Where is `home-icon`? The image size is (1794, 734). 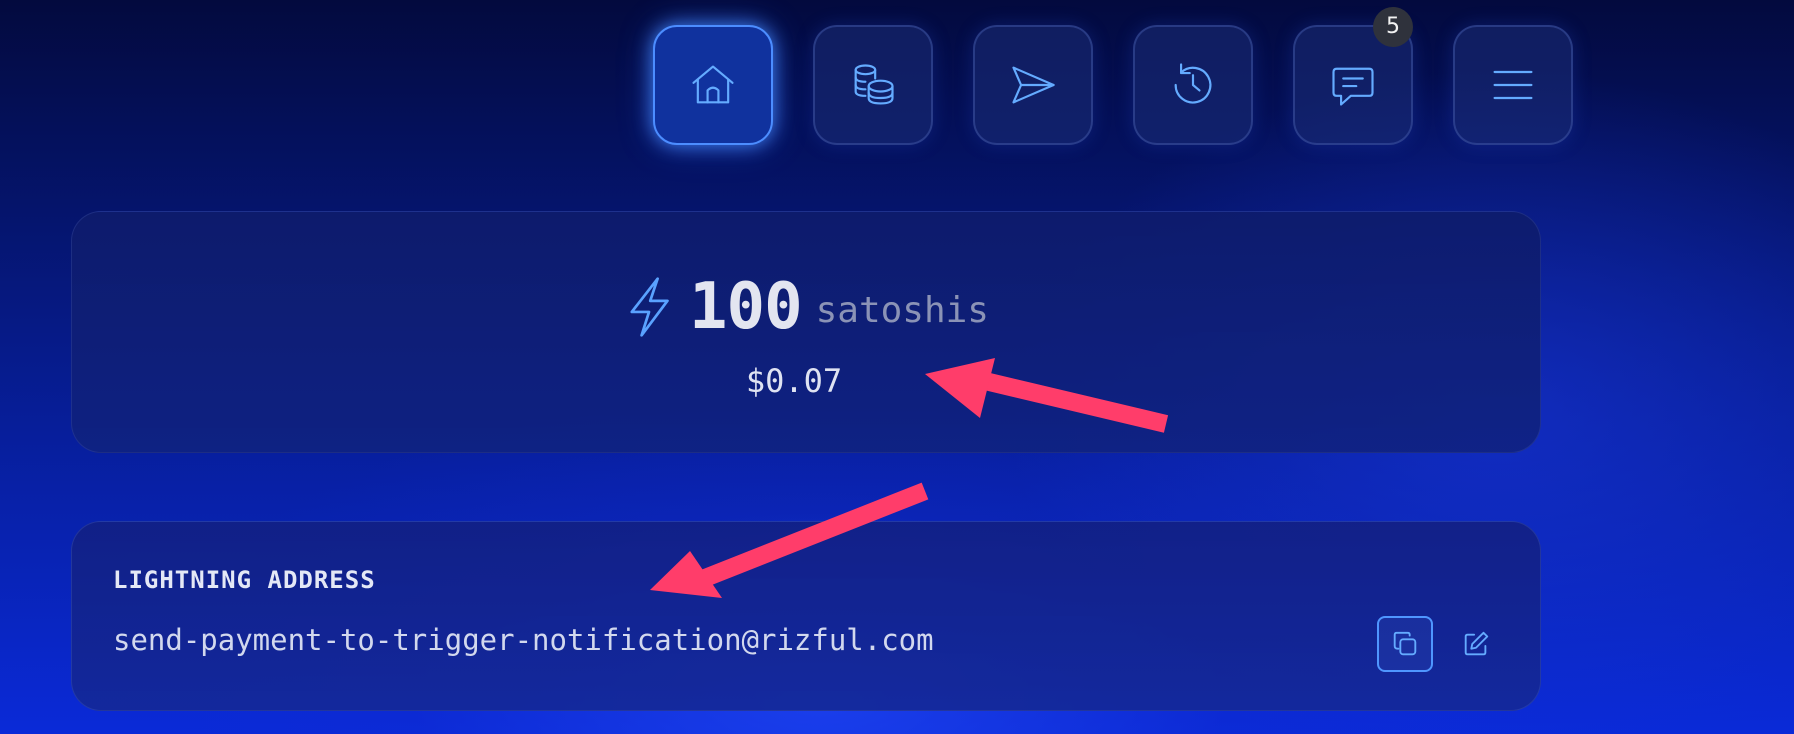
home-icon is located at coordinates (713, 84).